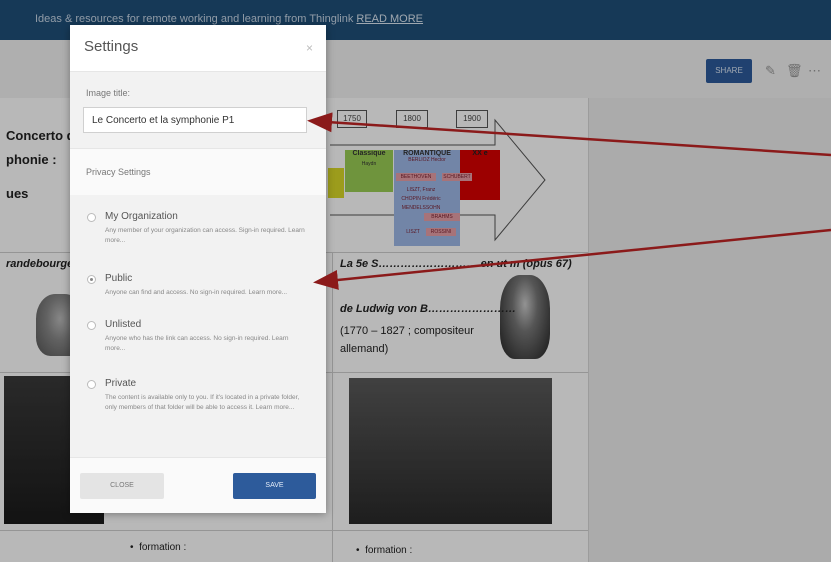 The height and width of the screenshot is (562, 831). What do you see at coordinates (119, 278) in the screenshot?
I see `option-name: Public` at bounding box center [119, 278].